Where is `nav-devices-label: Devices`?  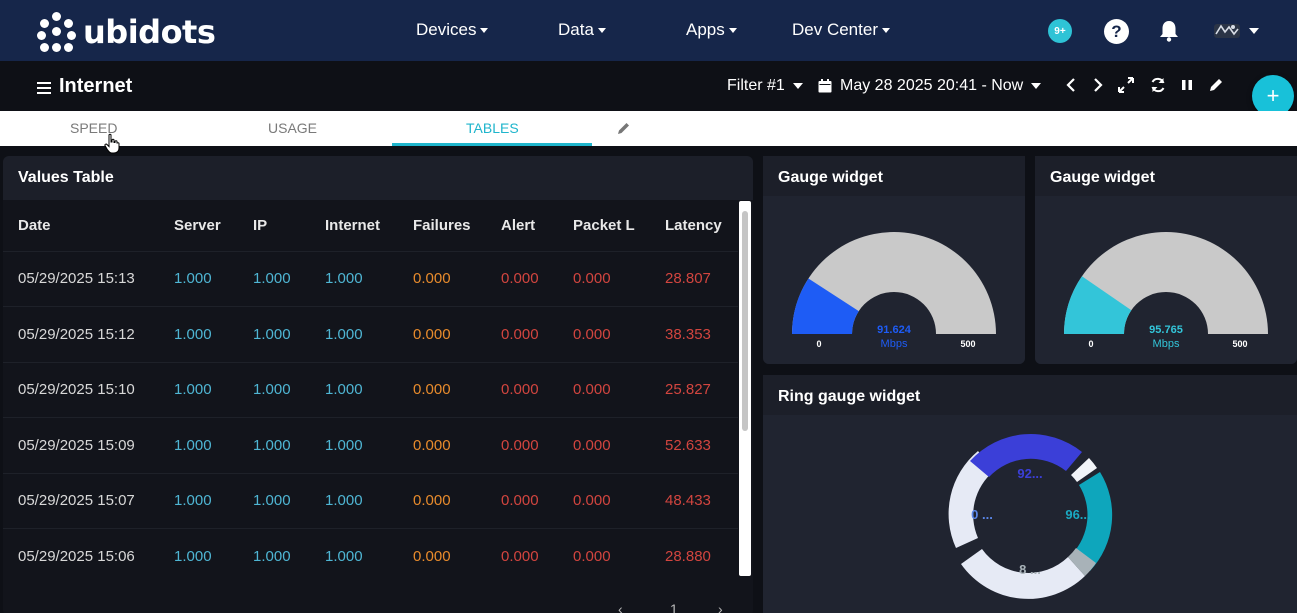 nav-devices-label: Devices is located at coordinates (446, 29).